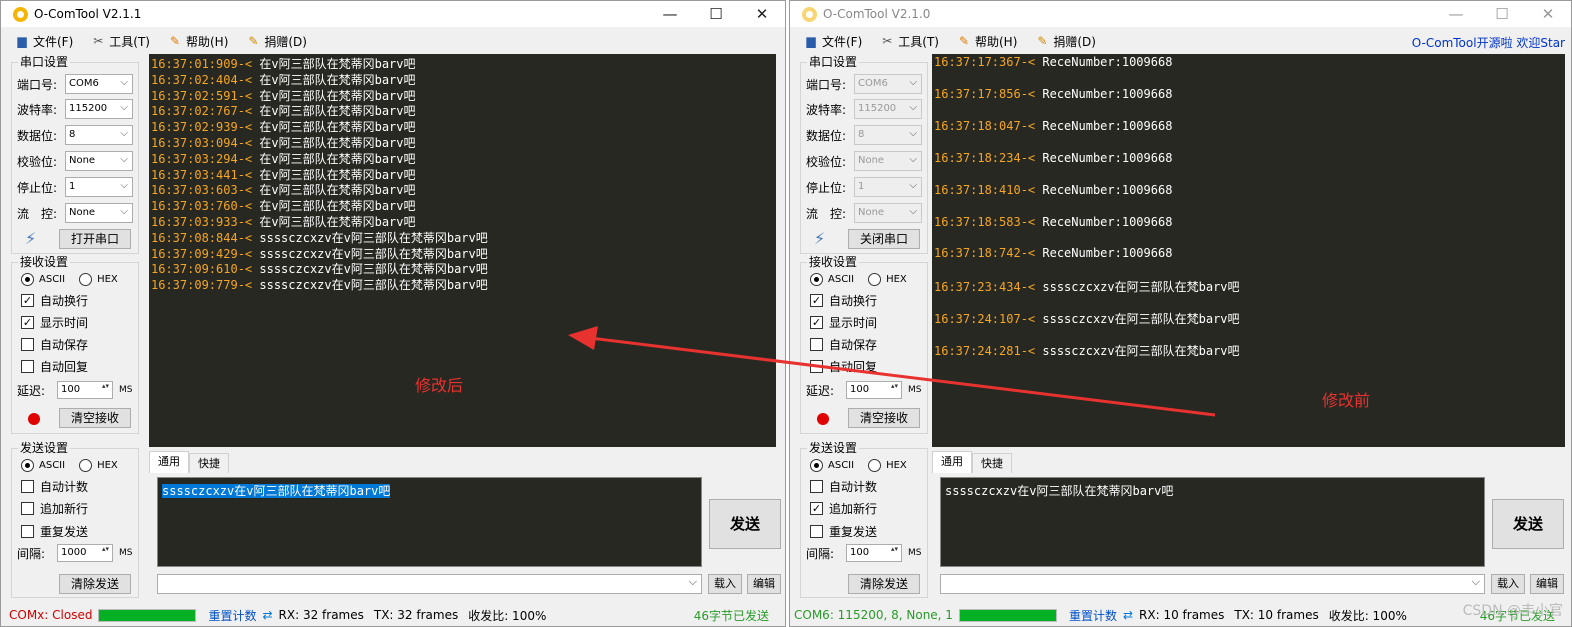  Describe the element at coordinates (853, 366) in the screenshot. I see `auto-reply-label: 自动回复` at that location.